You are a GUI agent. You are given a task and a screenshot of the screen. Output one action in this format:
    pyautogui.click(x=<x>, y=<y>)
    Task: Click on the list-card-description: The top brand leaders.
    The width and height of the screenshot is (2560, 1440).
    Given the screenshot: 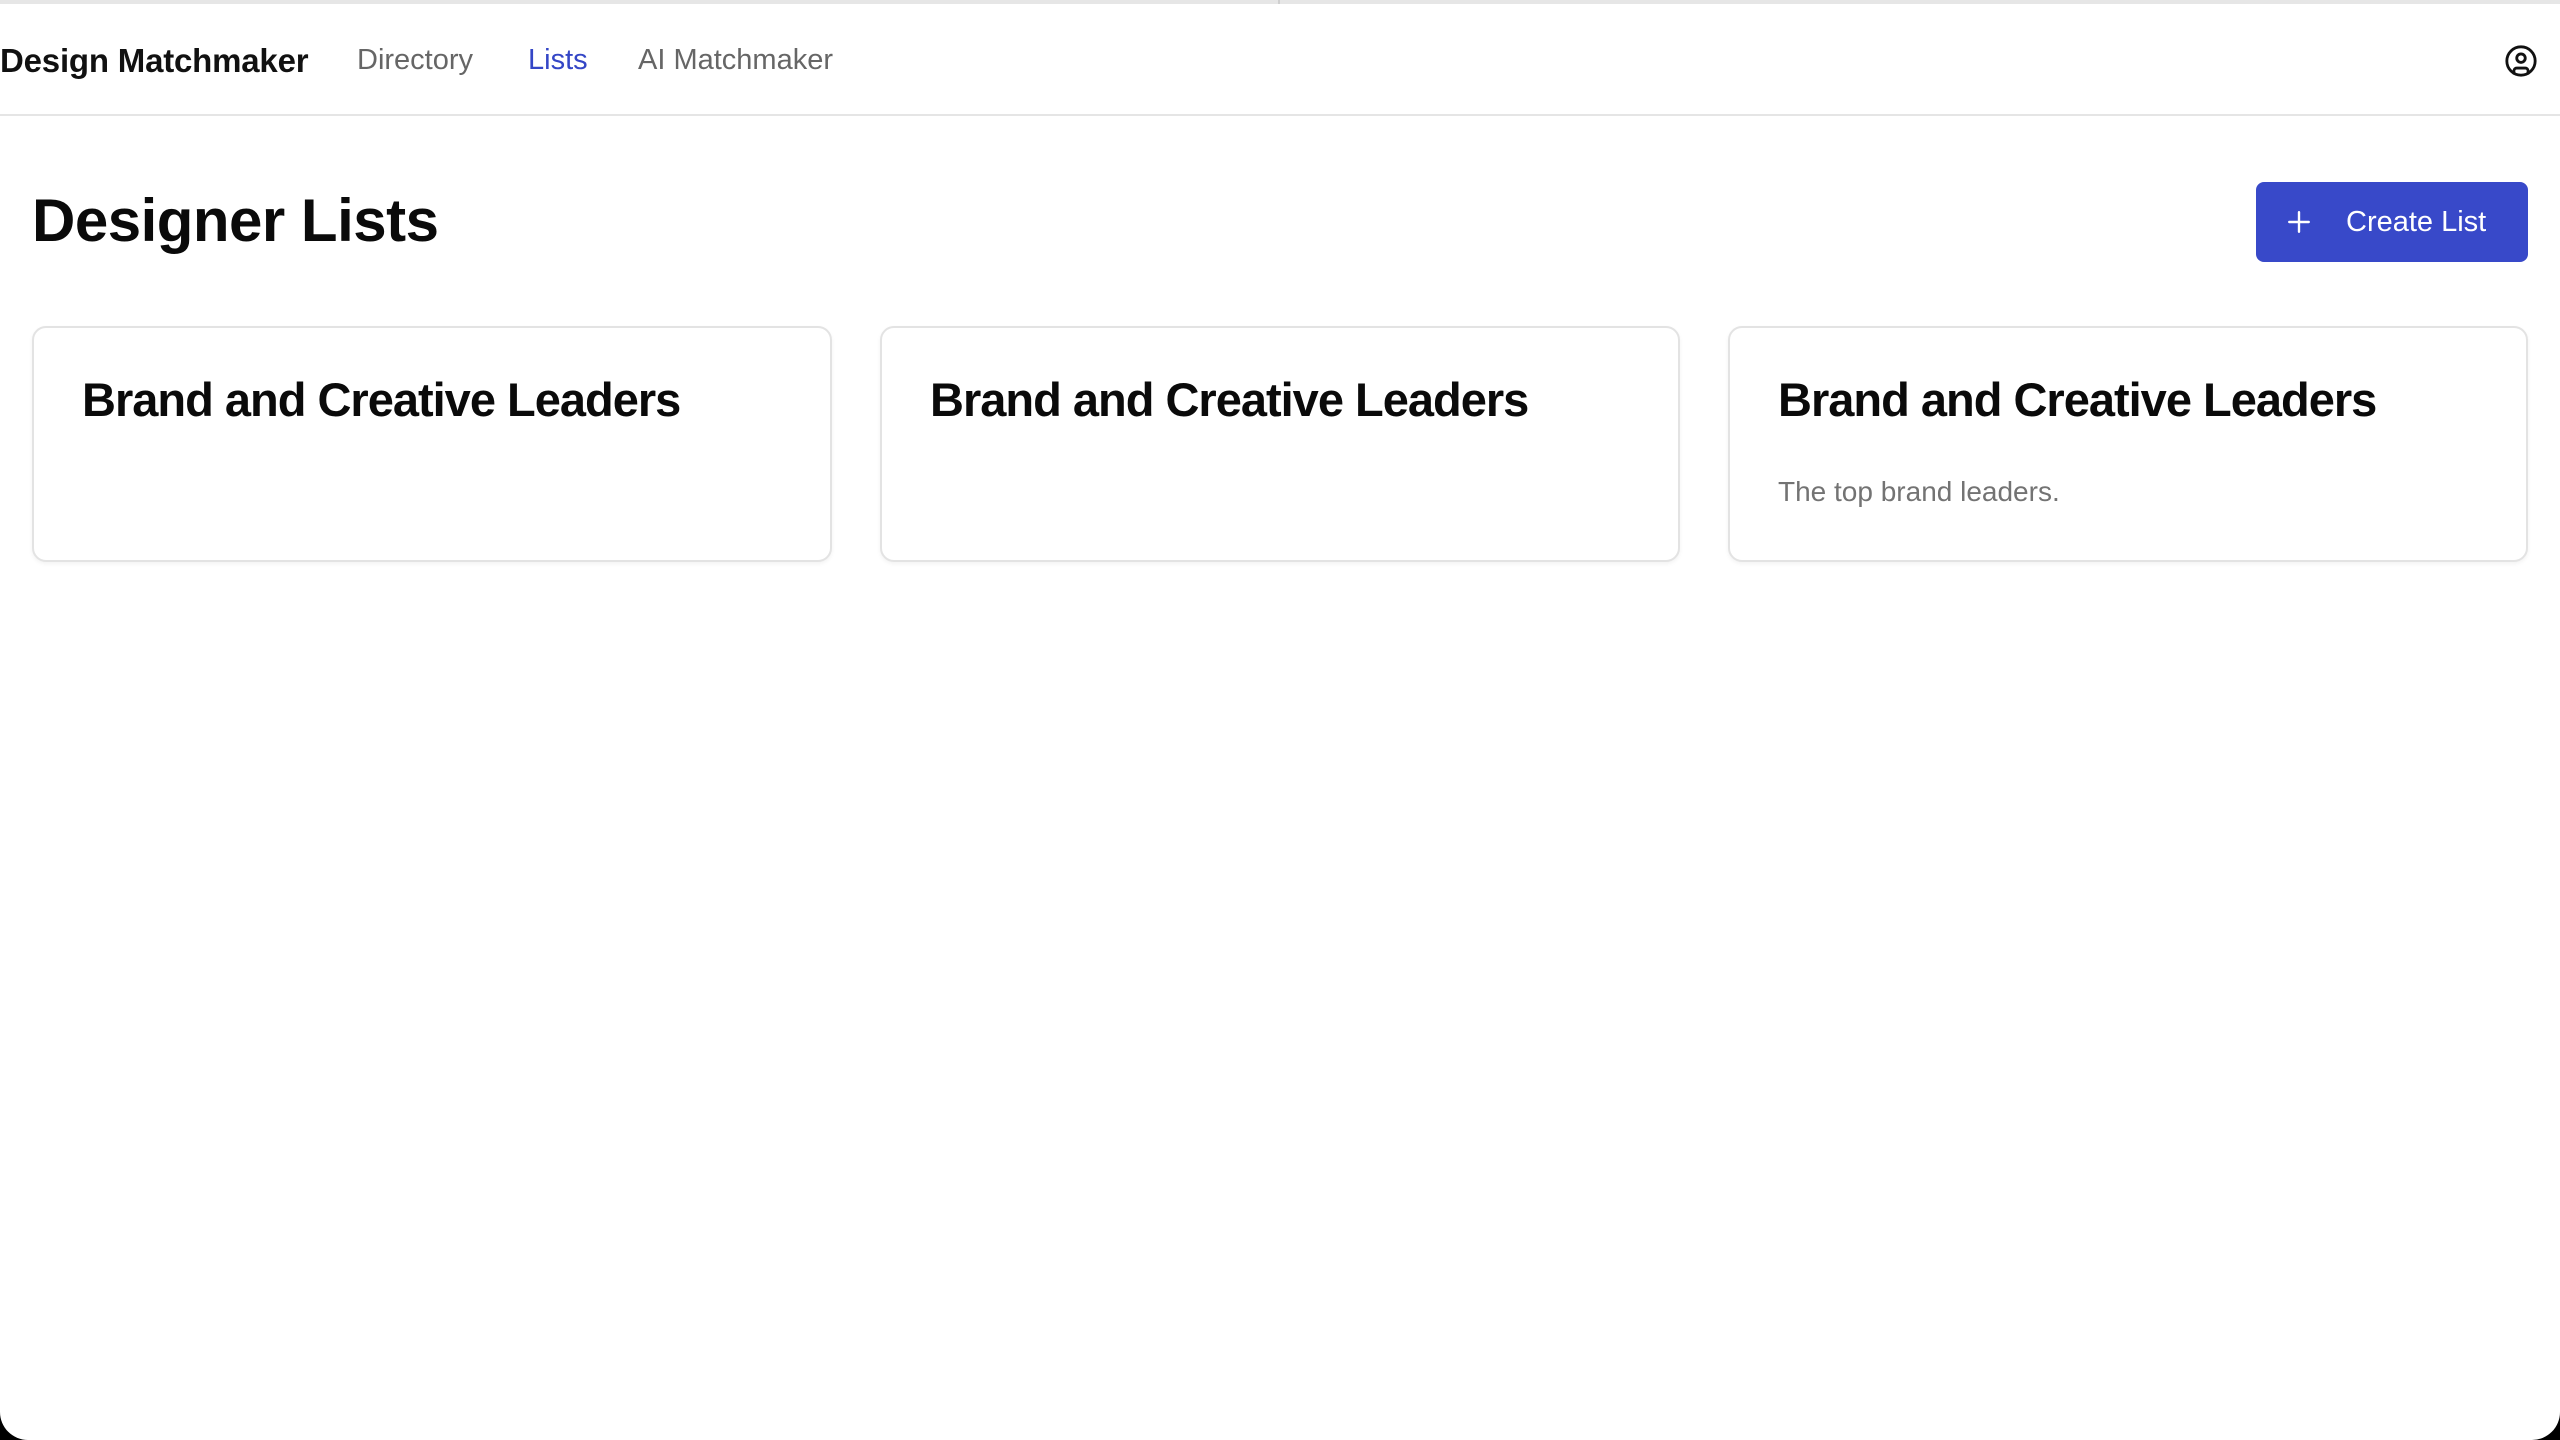 What is the action you would take?
    pyautogui.click(x=1919, y=491)
    